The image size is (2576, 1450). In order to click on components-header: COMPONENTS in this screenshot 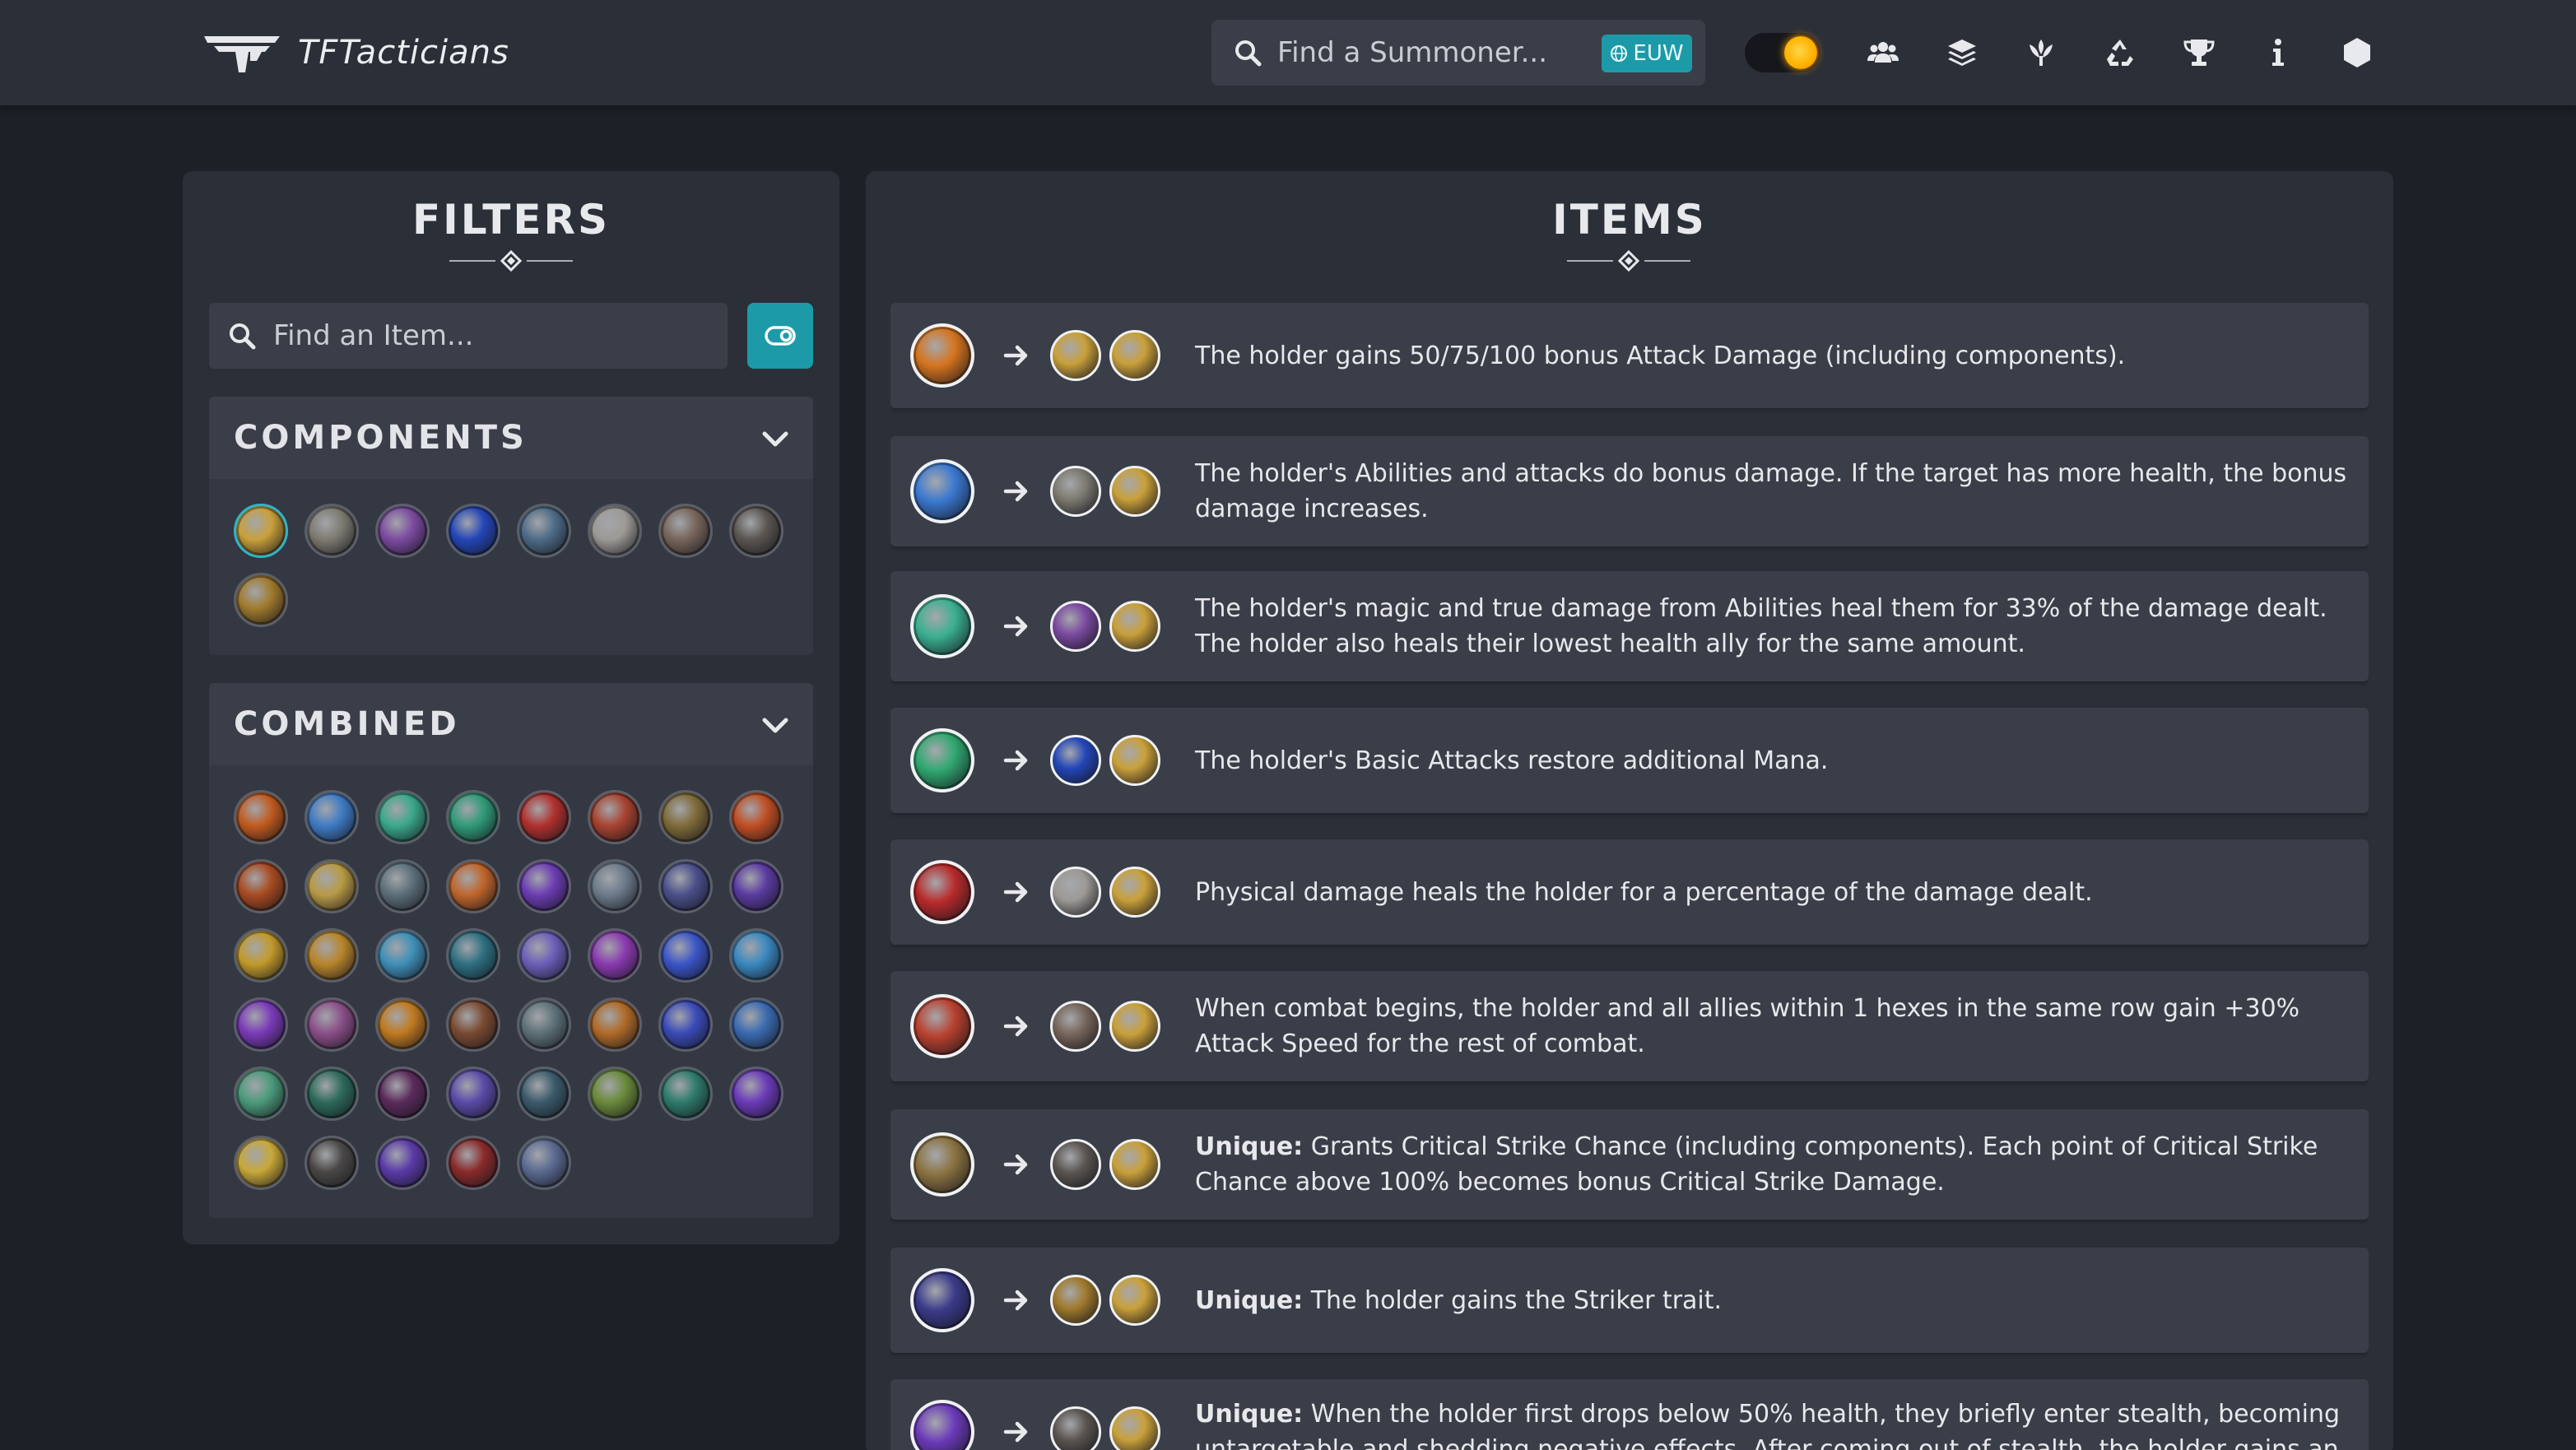, I will do `click(511, 438)`.